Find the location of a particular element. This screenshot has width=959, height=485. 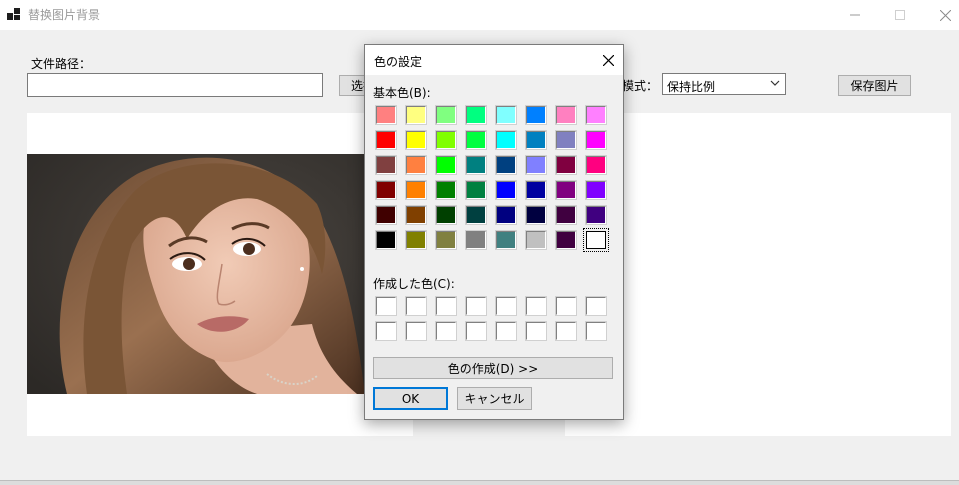

mode-select: 保持比例 is located at coordinates (724, 84).